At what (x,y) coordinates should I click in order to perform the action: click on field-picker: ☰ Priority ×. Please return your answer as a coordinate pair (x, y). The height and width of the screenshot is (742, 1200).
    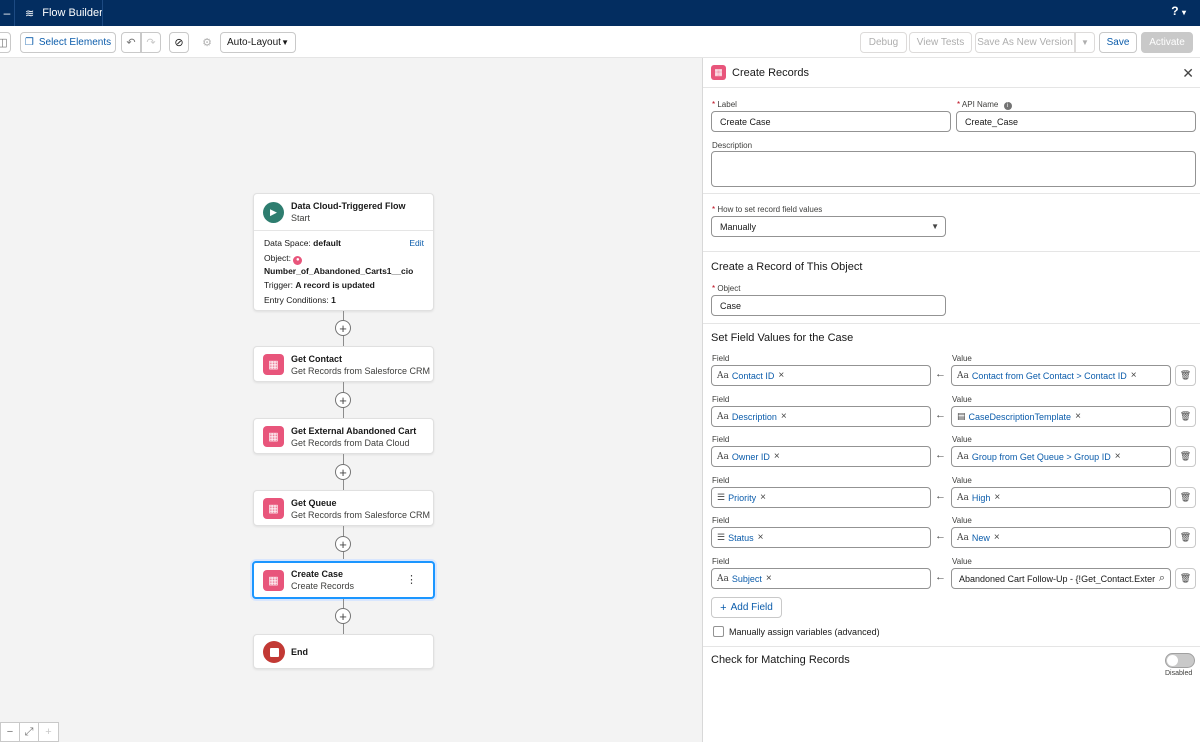
    Looking at the image, I should click on (821, 497).